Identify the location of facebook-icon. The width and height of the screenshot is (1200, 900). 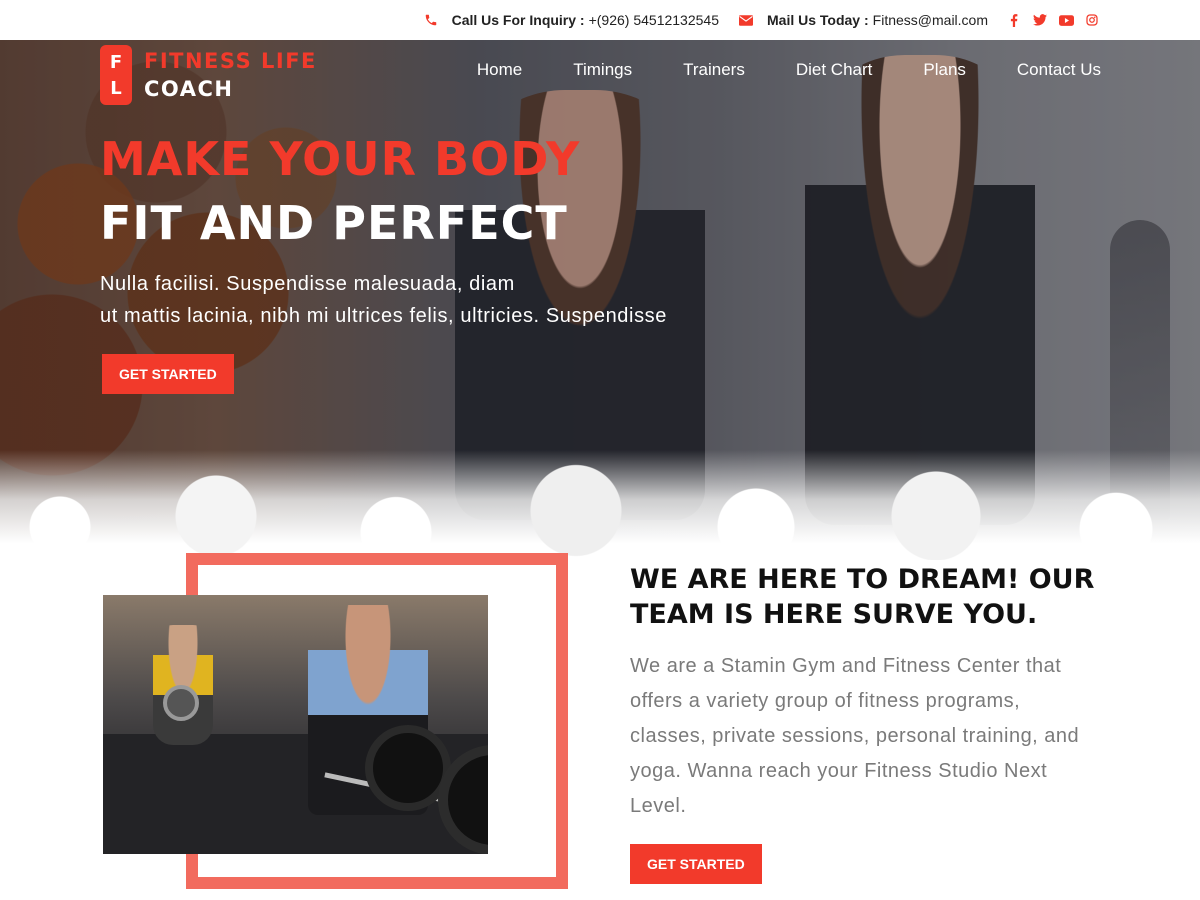
(1014, 20).